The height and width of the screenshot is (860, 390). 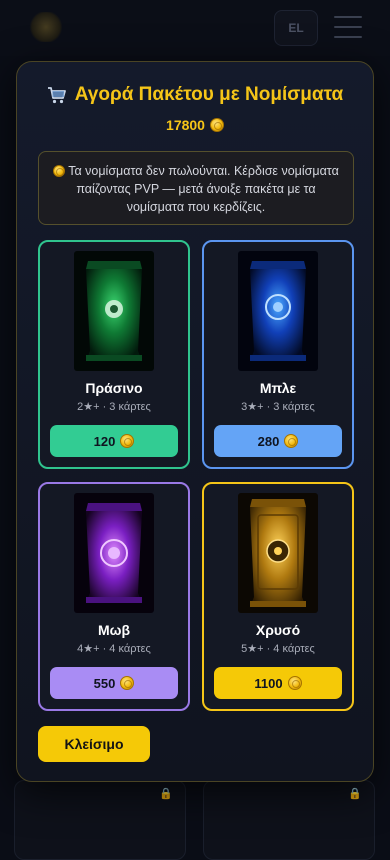 I want to click on pack-card-gold: Χρυσό 5★+ · 4 κάρτες 1100, so click(x=278, y=596).